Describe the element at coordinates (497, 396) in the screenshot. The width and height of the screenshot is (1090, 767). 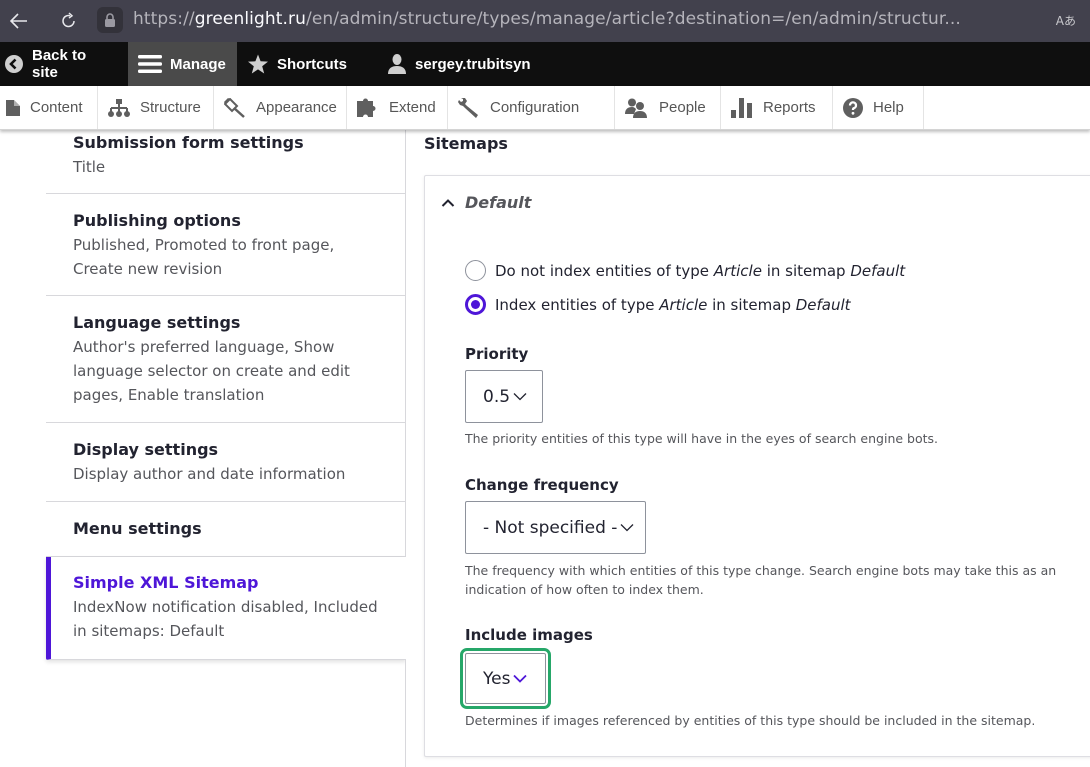
I see `priority-value: 0.5` at that location.